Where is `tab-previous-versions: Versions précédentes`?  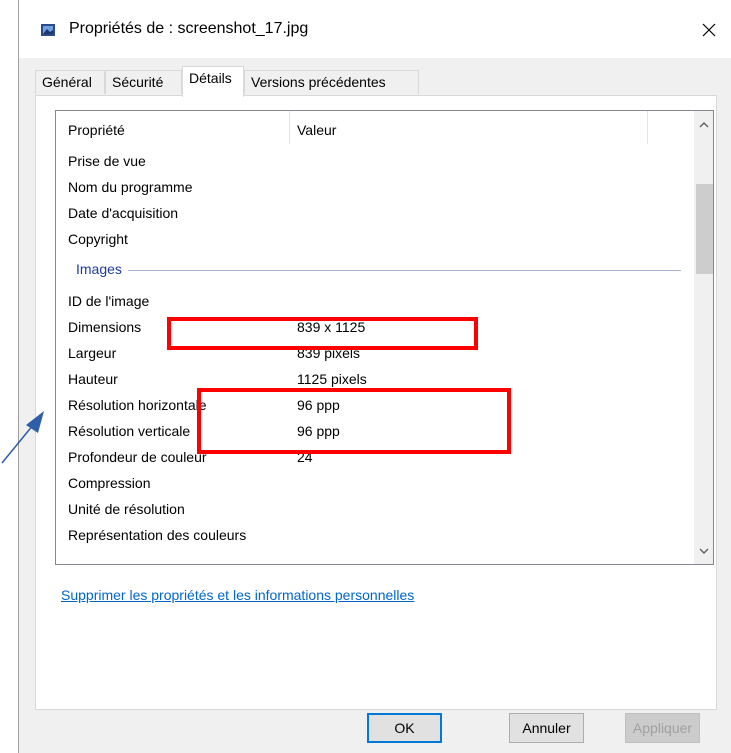 tab-previous-versions: Versions précédentes is located at coordinates (331, 82).